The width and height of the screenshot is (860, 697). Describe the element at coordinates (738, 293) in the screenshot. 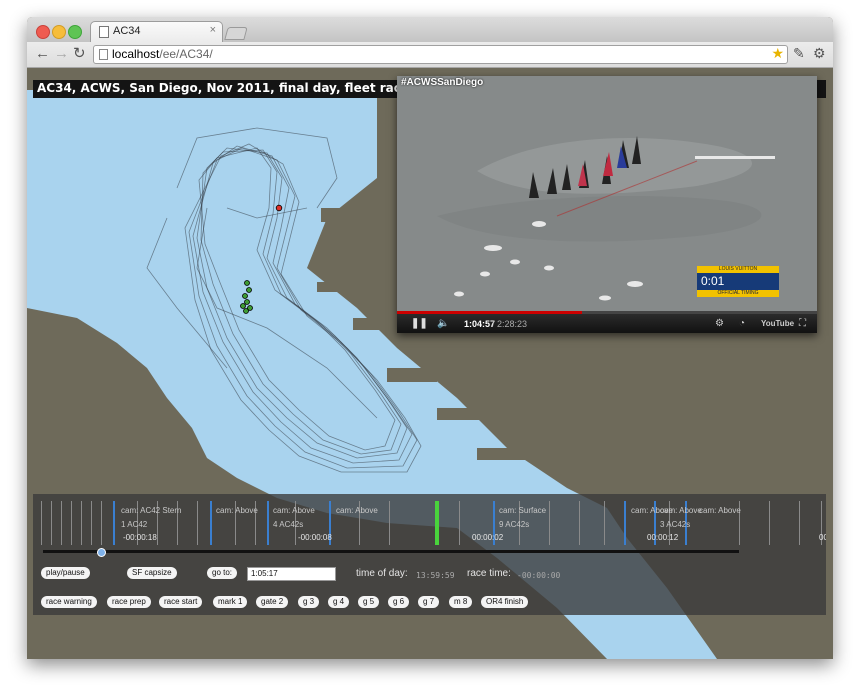

I see `timing-label: OFFICIAL TIMING` at that location.